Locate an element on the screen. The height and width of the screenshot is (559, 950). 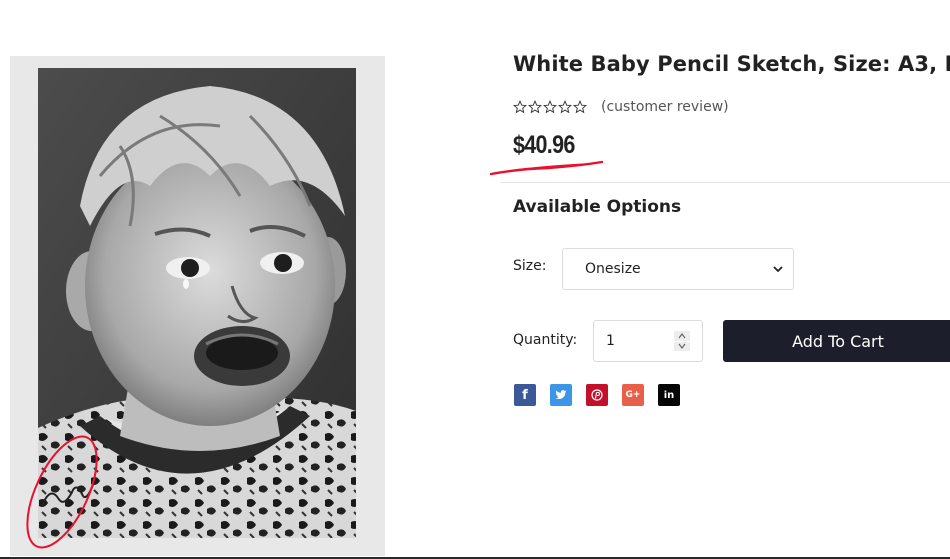
size-select-value: Onesize is located at coordinates (613, 269).